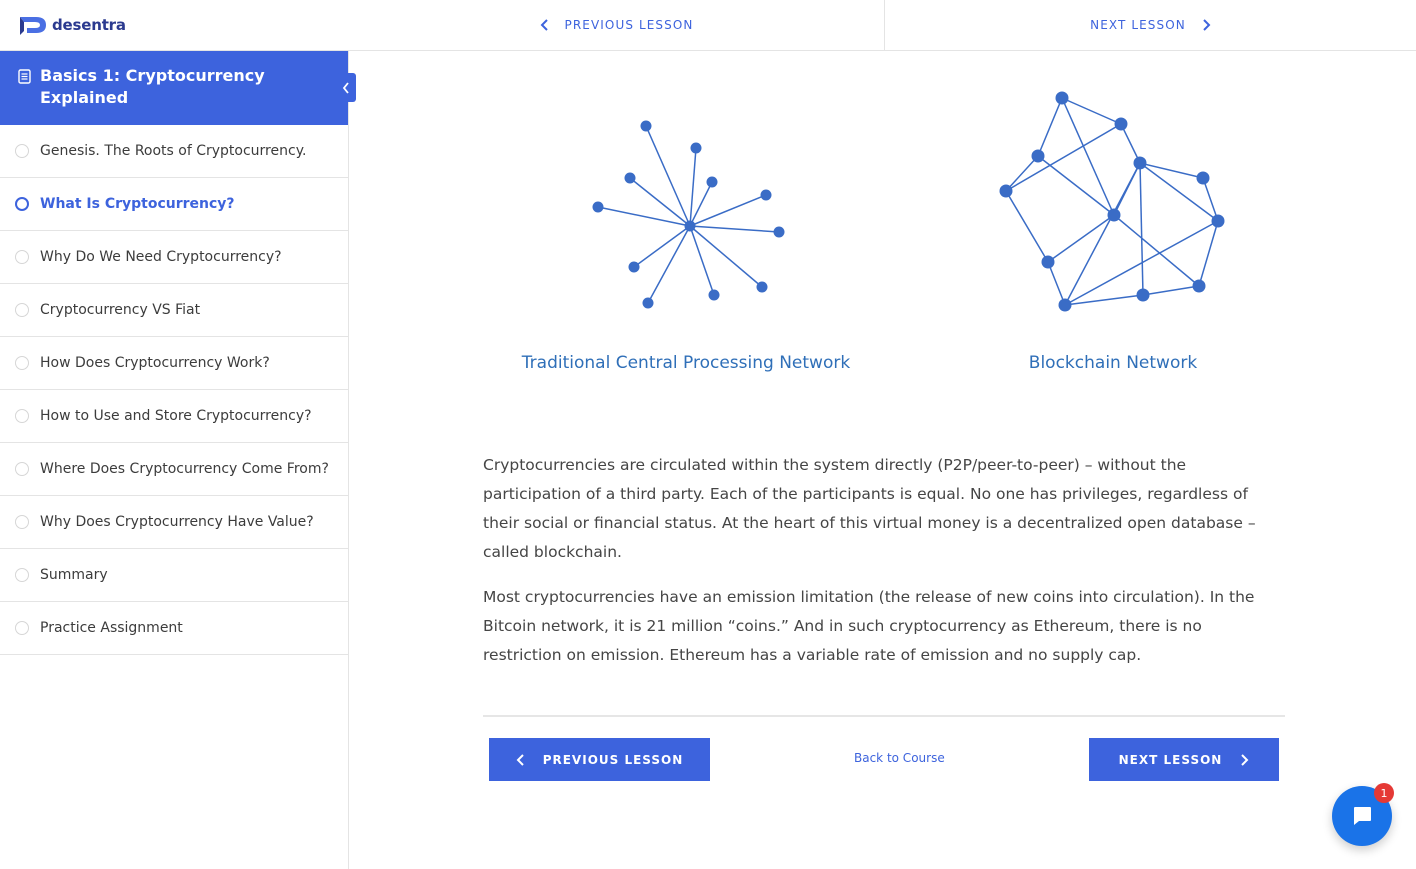 This screenshot has height=869, width=1416. What do you see at coordinates (629, 25) in the screenshot?
I see `top-previous-lesson-label: PREVIOUS LESSON` at bounding box center [629, 25].